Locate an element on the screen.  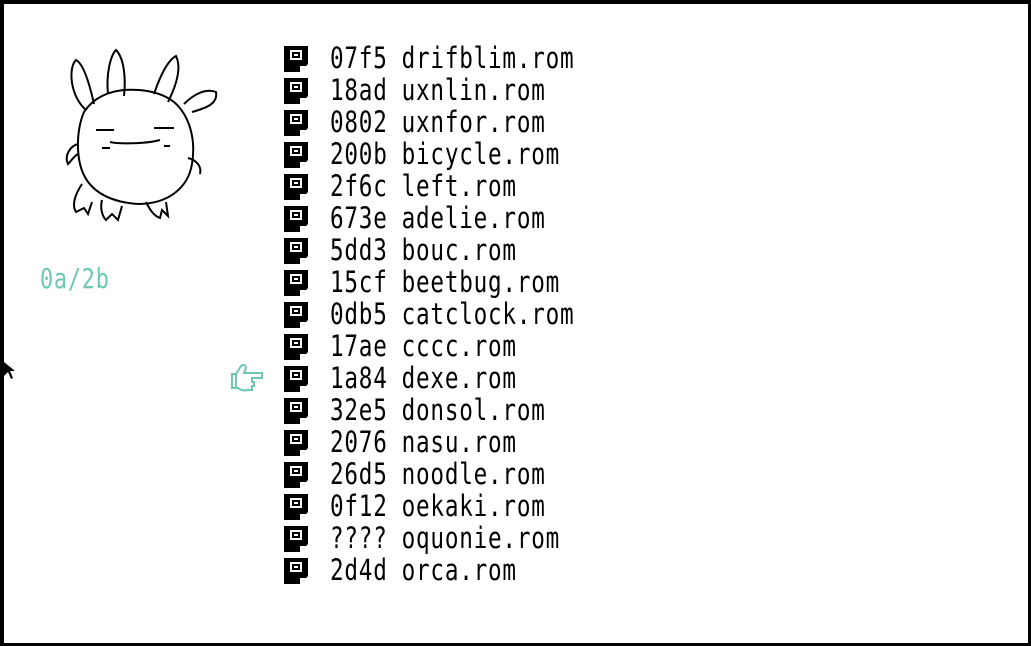
rom-name: oquonie.rom is located at coordinates (481, 538).